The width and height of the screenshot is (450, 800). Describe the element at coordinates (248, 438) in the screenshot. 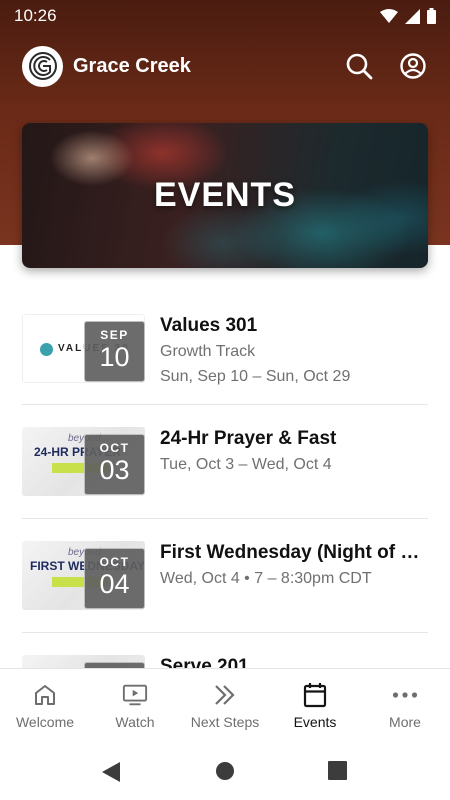

I see `event-title: 24-Hr Prayer & Fast` at that location.